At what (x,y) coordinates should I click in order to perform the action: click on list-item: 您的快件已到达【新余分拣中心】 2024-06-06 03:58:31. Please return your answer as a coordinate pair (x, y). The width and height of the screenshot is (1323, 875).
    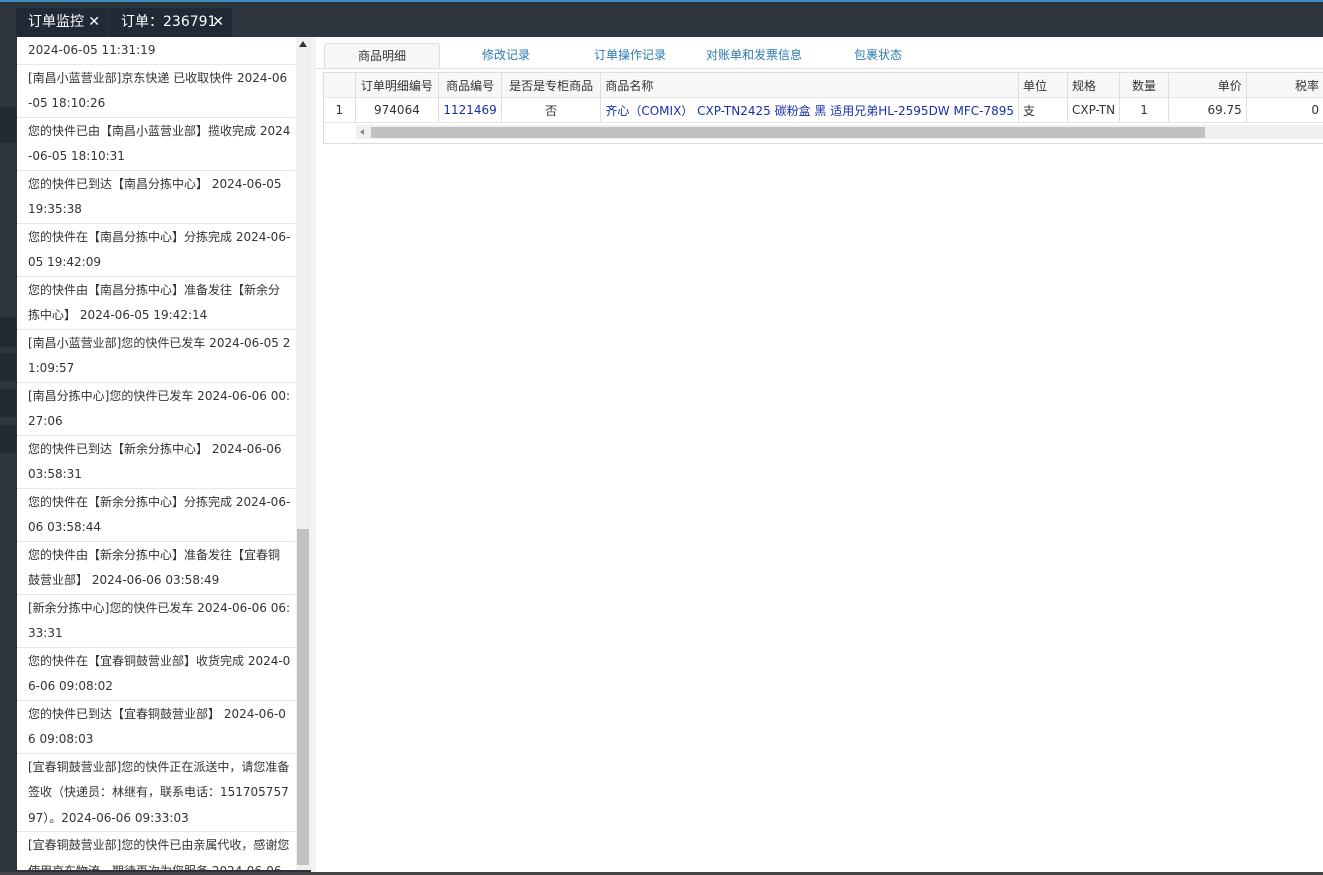
    Looking at the image, I should click on (156, 462).